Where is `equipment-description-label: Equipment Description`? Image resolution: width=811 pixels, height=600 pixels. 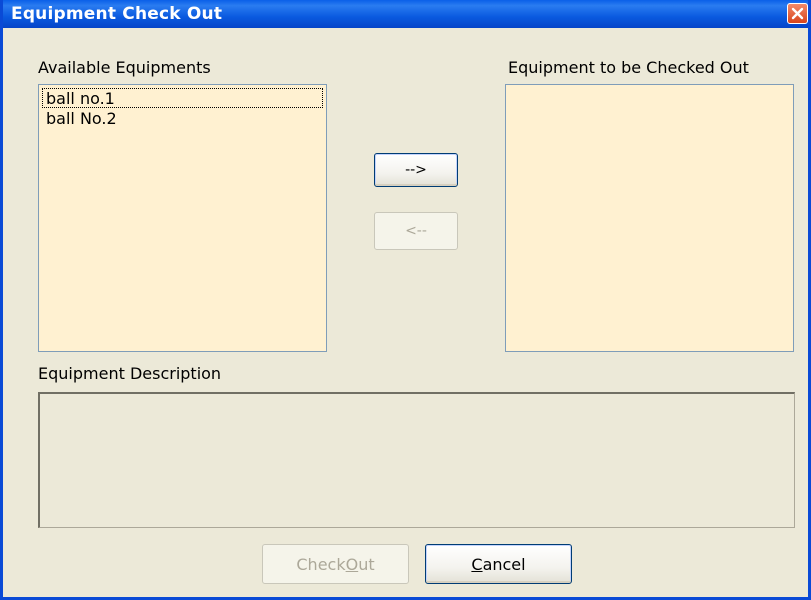
equipment-description-label: Equipment Description is located at coordinates (130, 373).